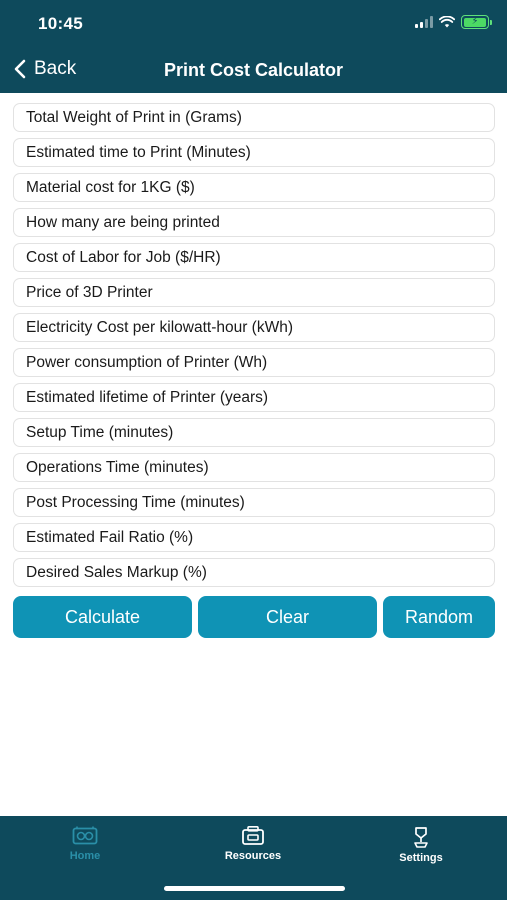 Image resolution: width=507 pixels, height=900 pixels. Describe the element at coordinates (421, 858) in the screenshot. I see `tab-settings-label: Settings` at that location.